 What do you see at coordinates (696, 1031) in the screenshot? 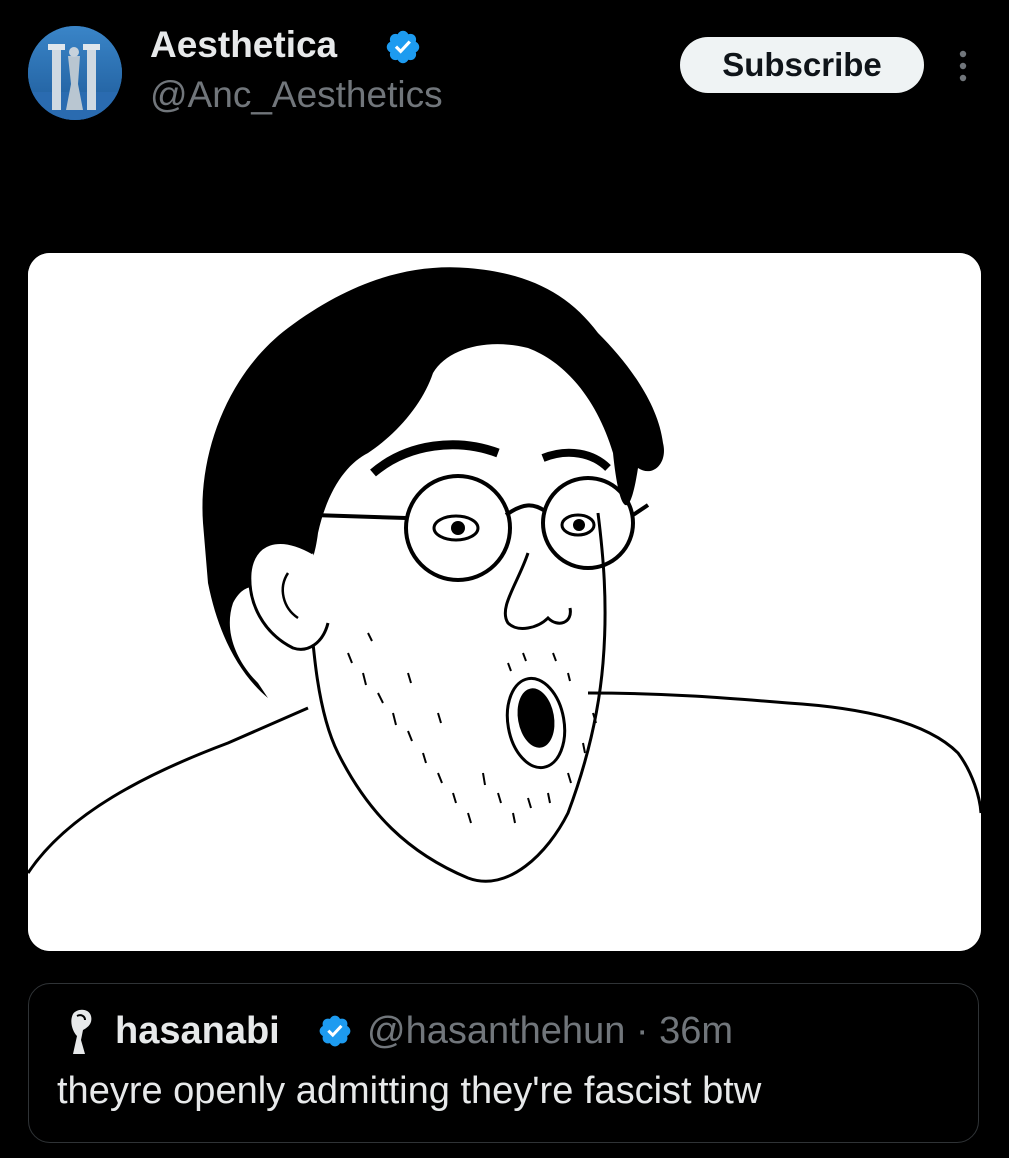
I see `quoted-post-time: 36m` at bounding box center [696, 1031].